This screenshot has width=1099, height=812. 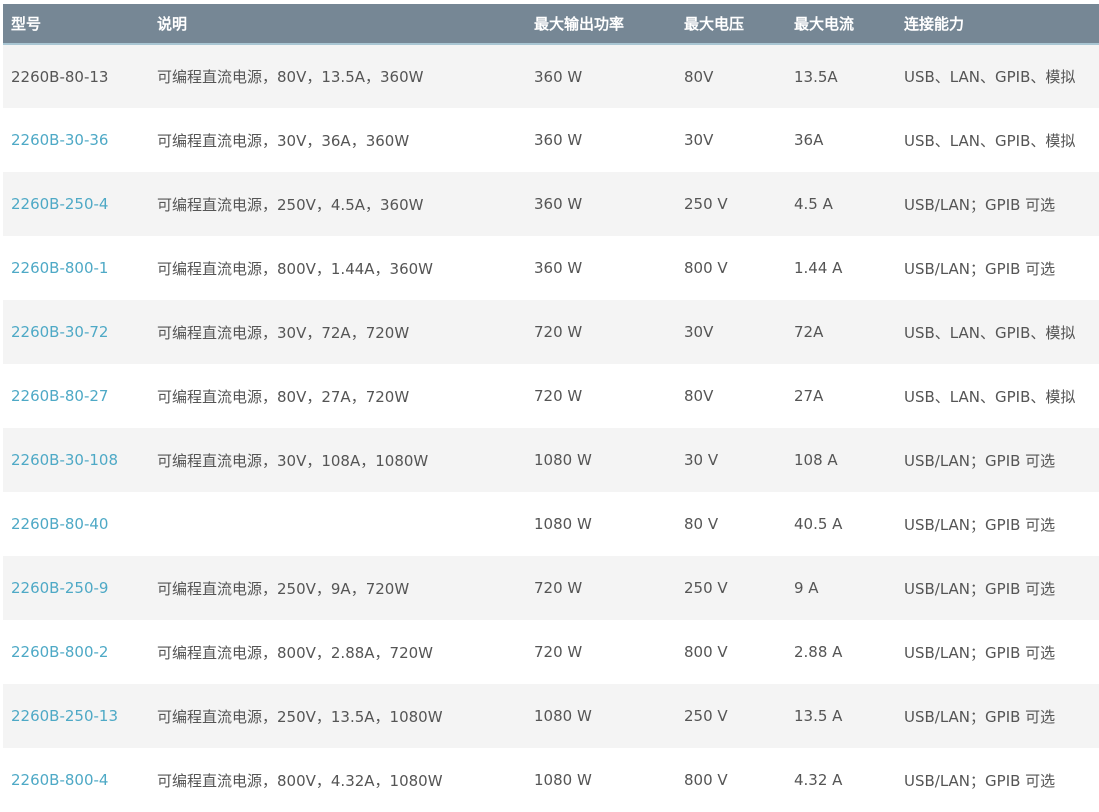 What do you see at coordinates (809, 140) in the screenshot?
I see `max-current-cell: 36A` at bounding box center [809, 140].